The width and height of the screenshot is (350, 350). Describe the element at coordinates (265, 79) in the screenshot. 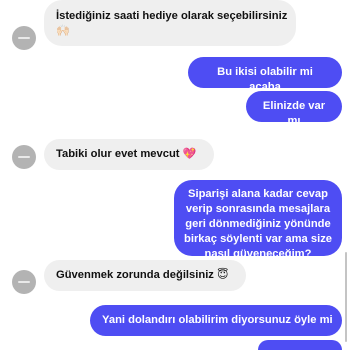

I see `message-text: Bu ikisi olabilir mi acaba` at that location.